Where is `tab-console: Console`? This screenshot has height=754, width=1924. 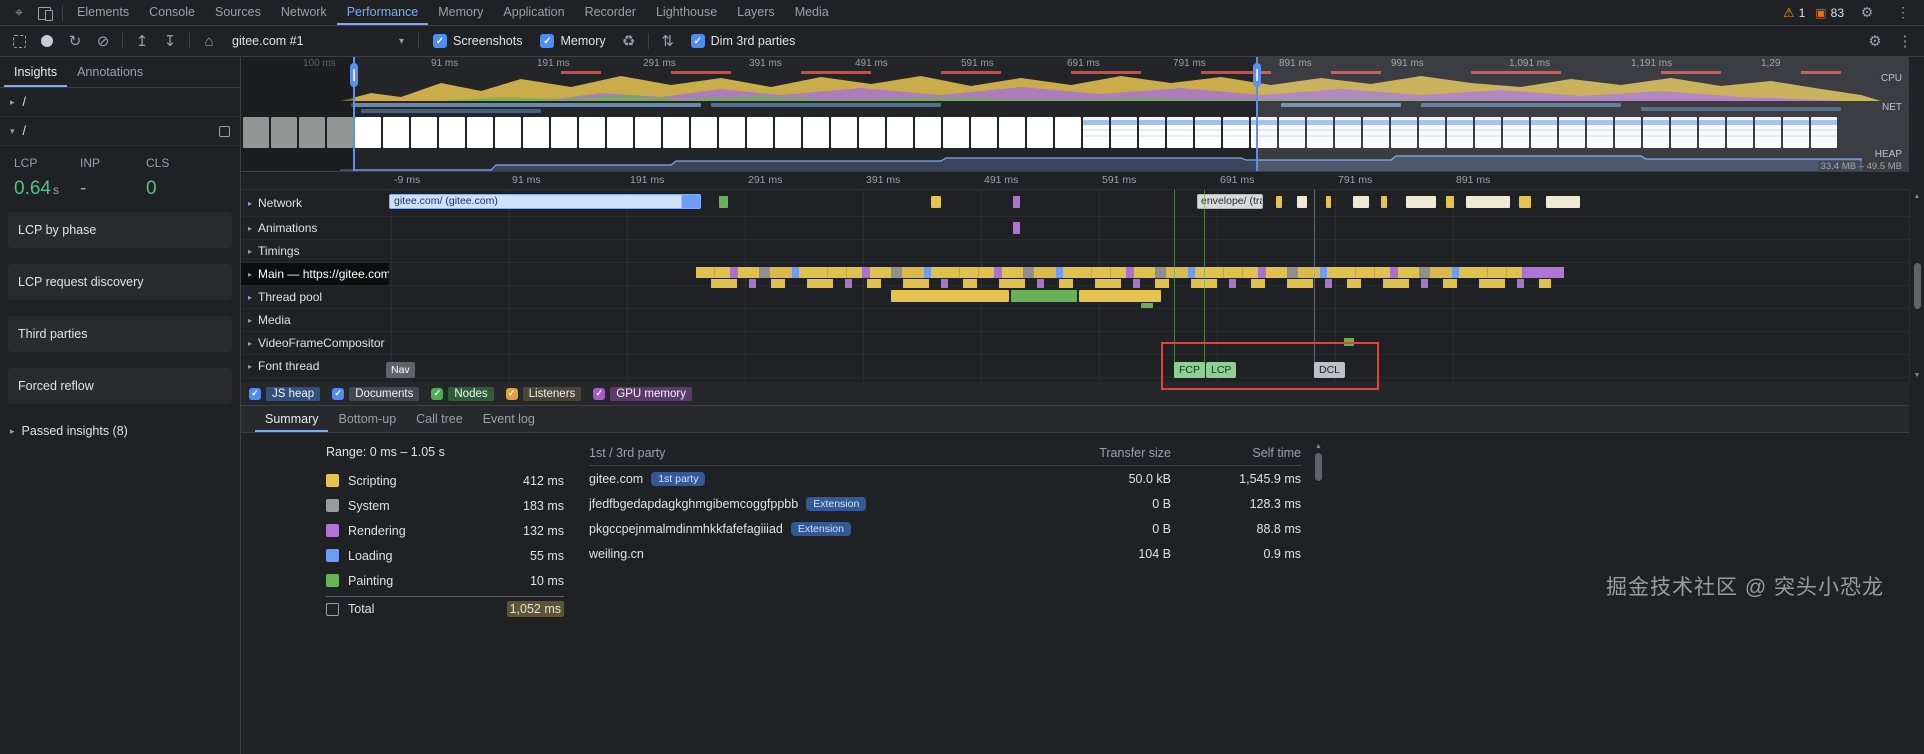
tab-console: Console is located at coordinates (172, 12).